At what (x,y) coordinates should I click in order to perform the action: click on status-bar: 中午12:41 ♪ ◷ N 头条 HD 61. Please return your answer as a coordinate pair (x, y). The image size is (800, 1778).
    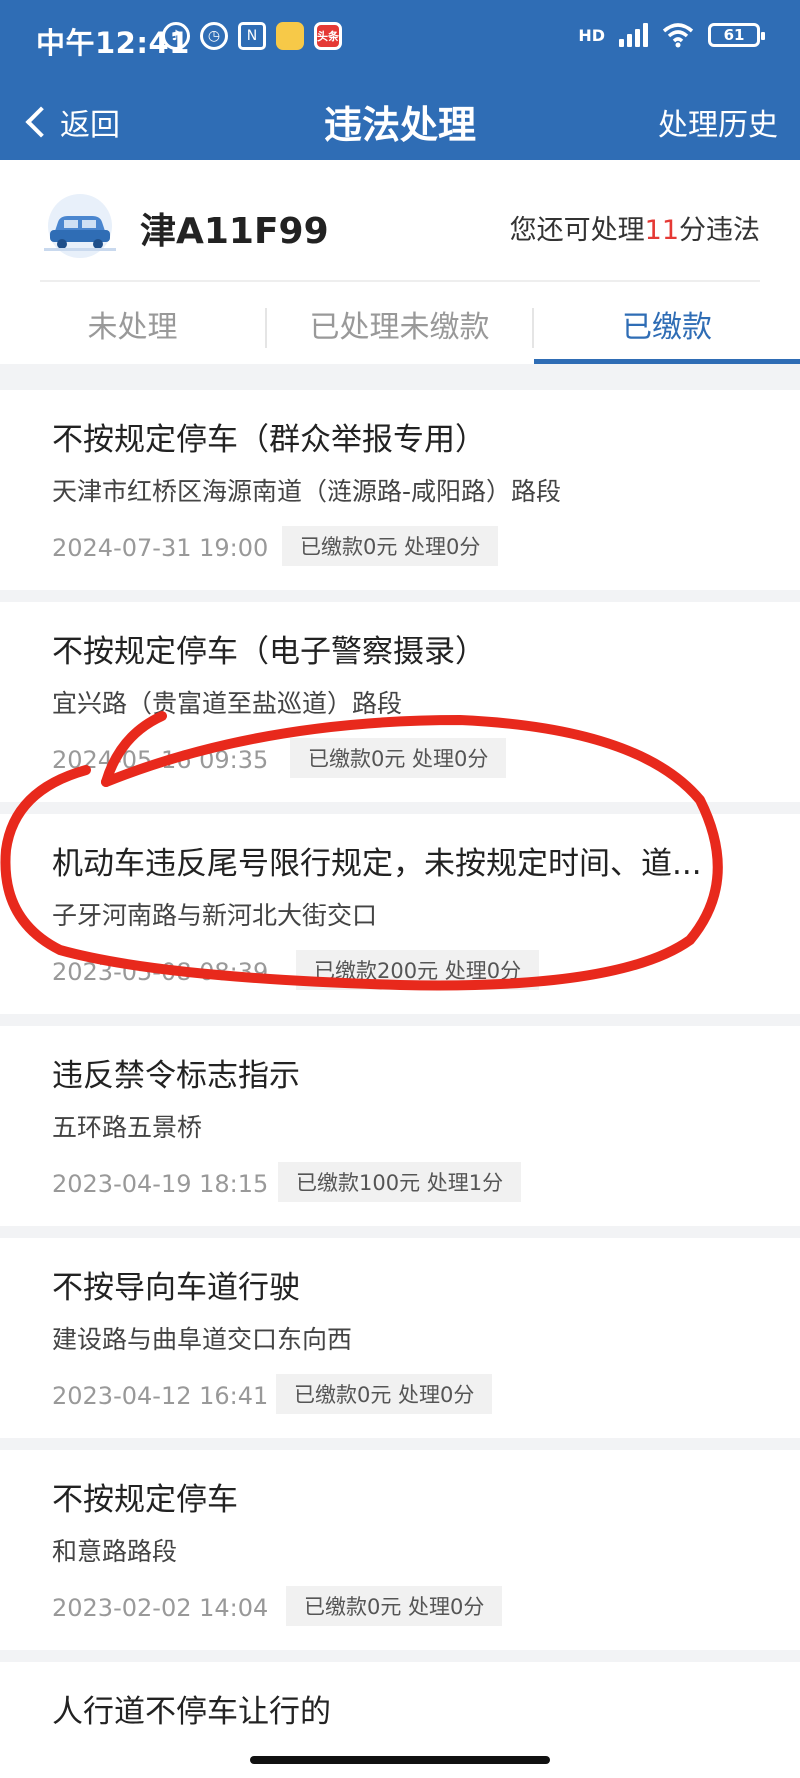
    Looking at the image, I should click on (400, 40).